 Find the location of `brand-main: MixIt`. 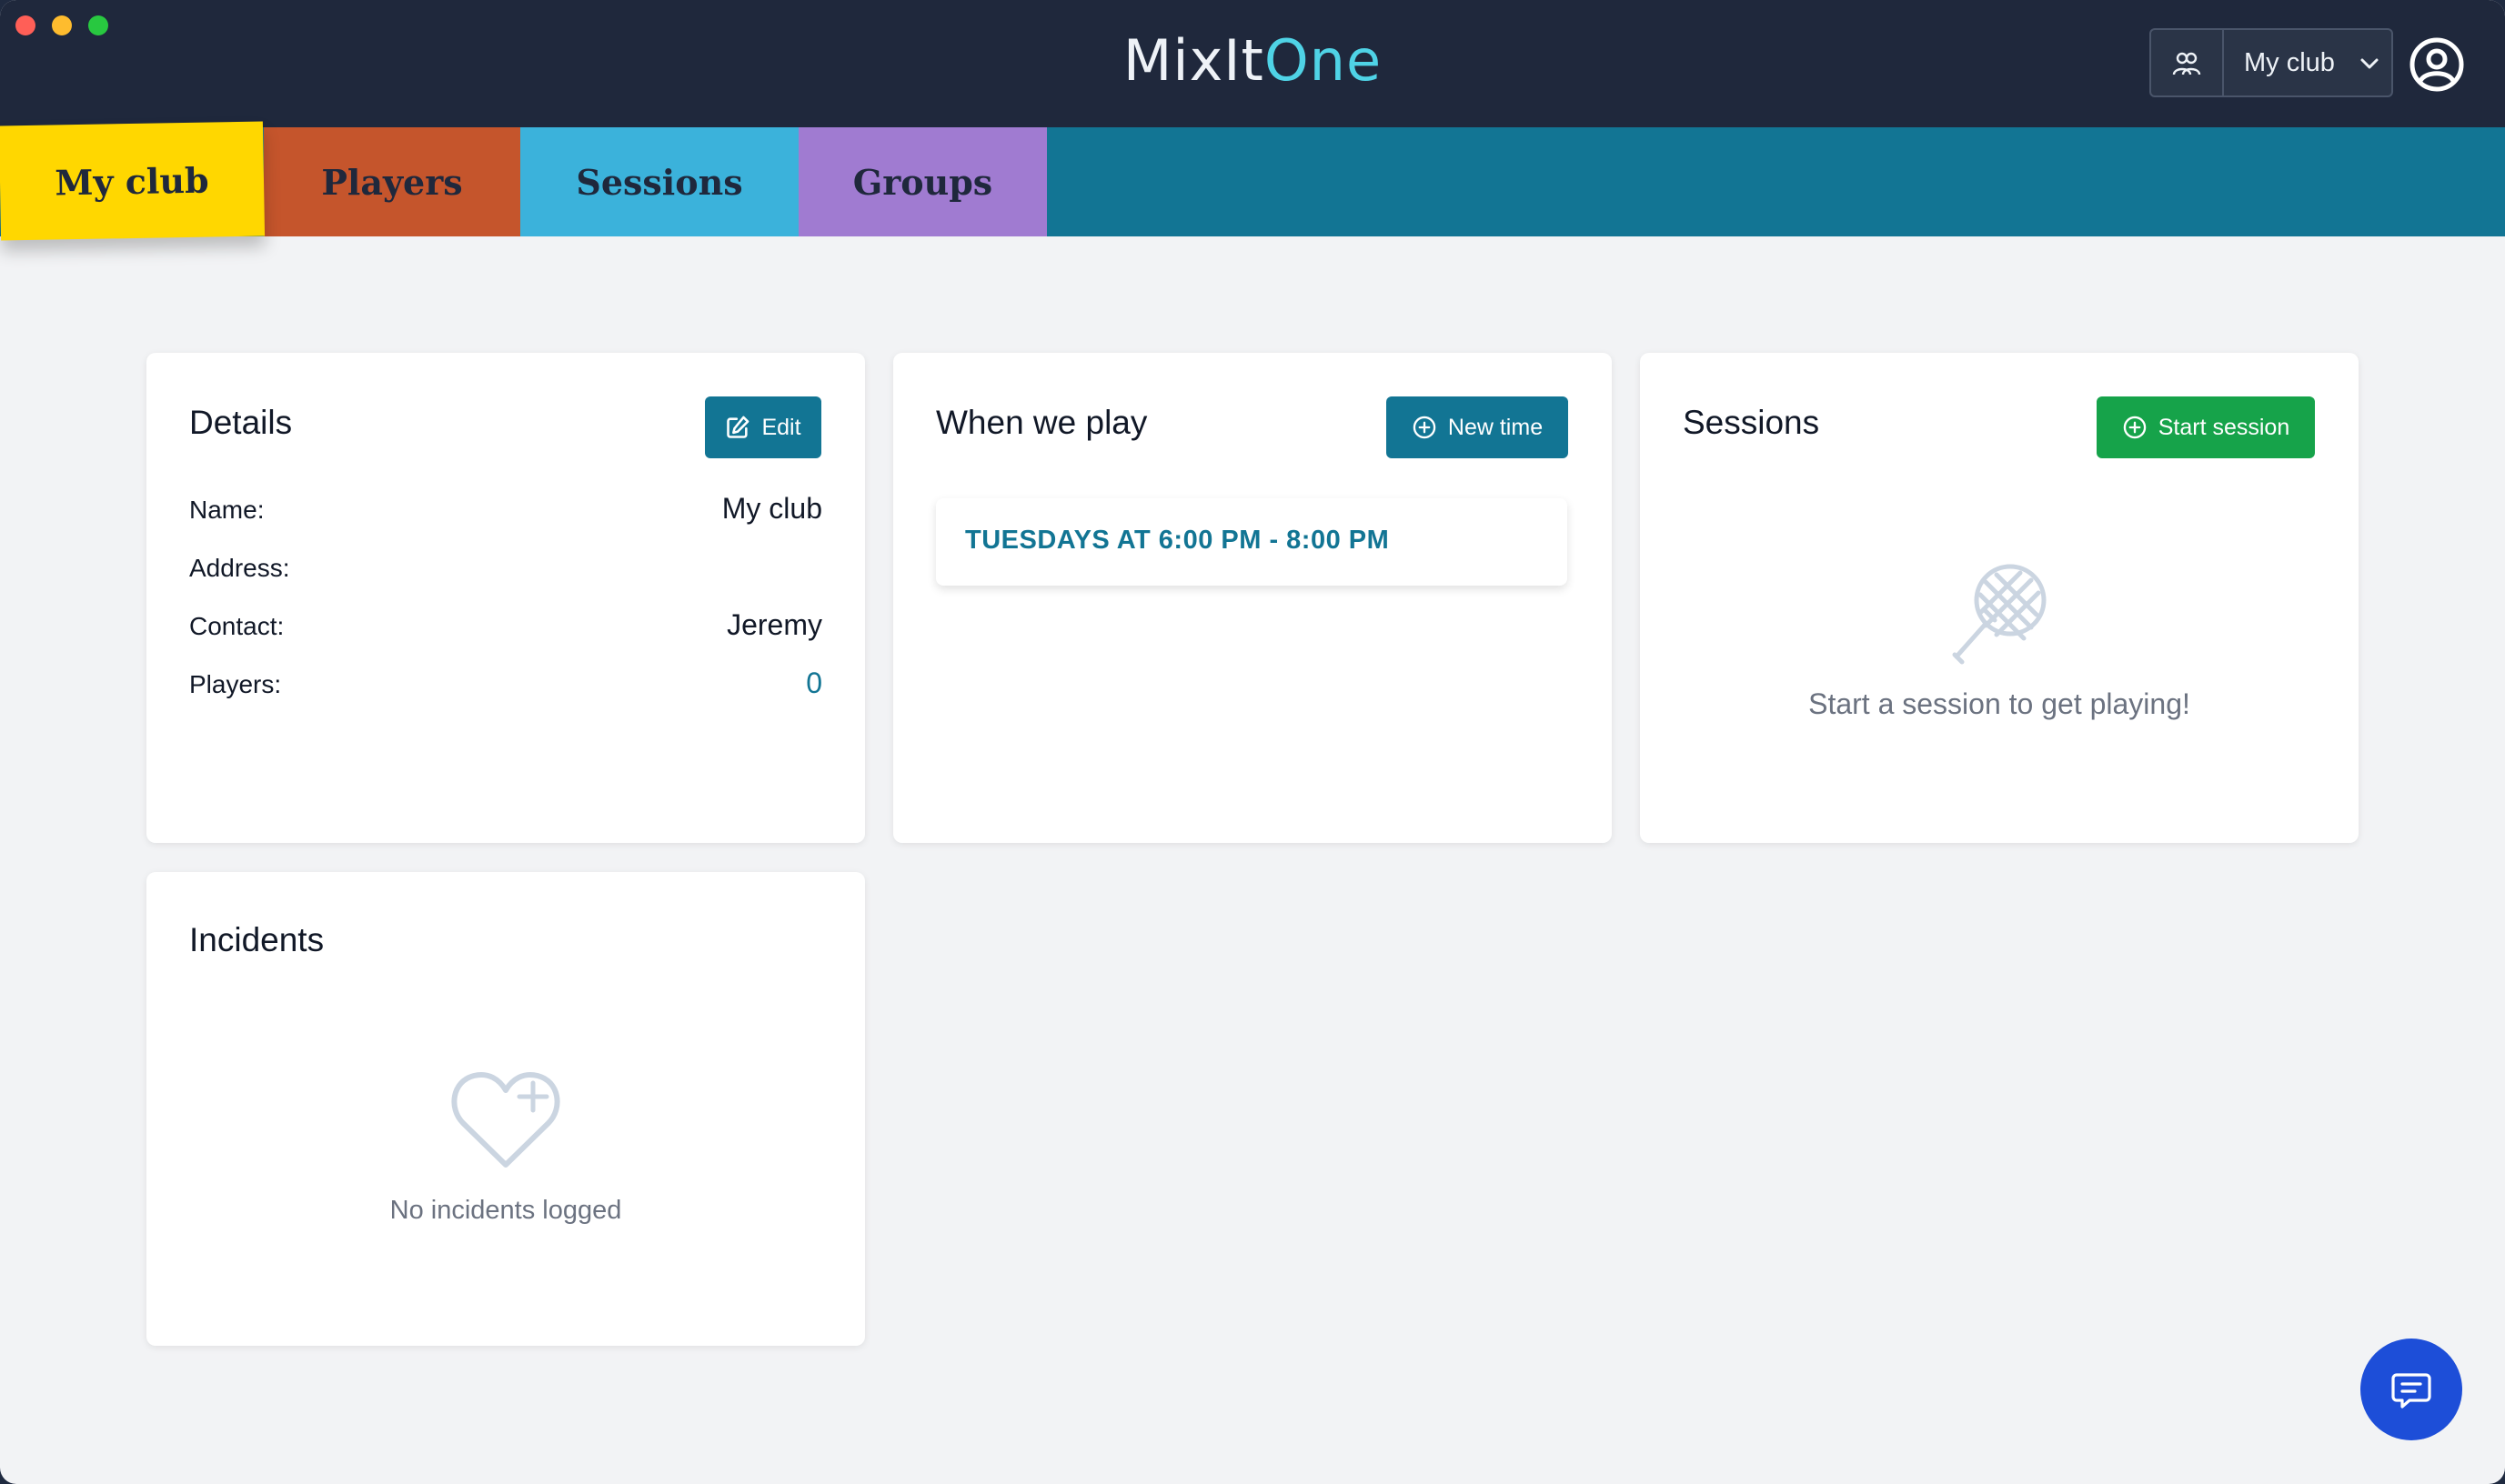

brand-main: MixIt is located at coordinates (1193, 60).